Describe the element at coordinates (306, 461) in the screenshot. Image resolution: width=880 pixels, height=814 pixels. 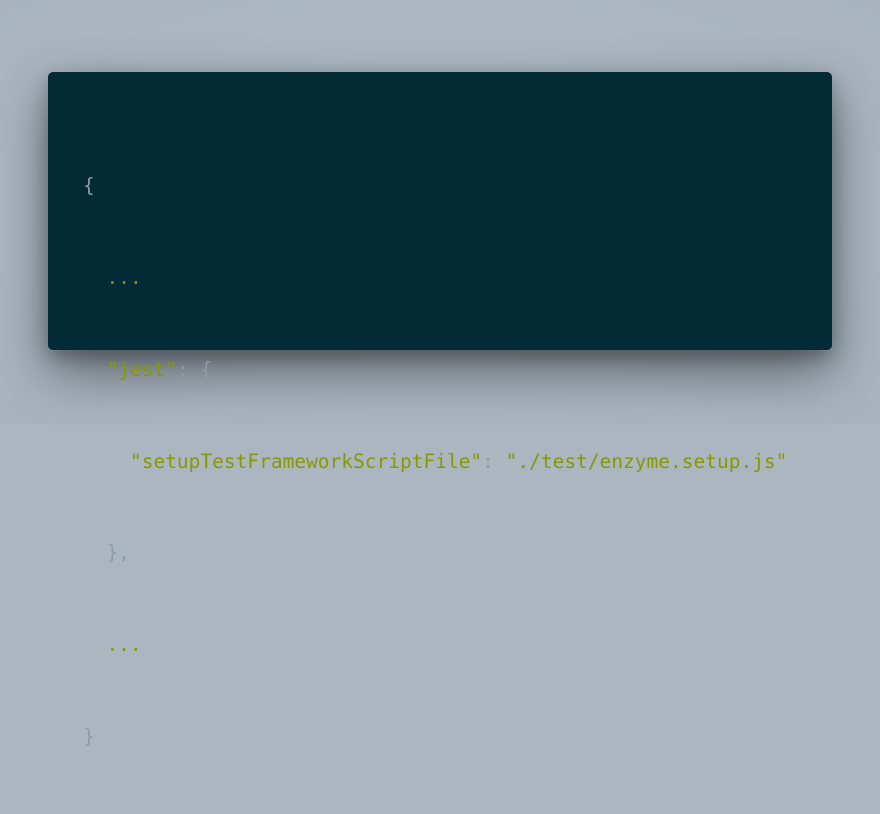
I see `setup-key: "setupTestFrameworkScriptFile"` at that location.